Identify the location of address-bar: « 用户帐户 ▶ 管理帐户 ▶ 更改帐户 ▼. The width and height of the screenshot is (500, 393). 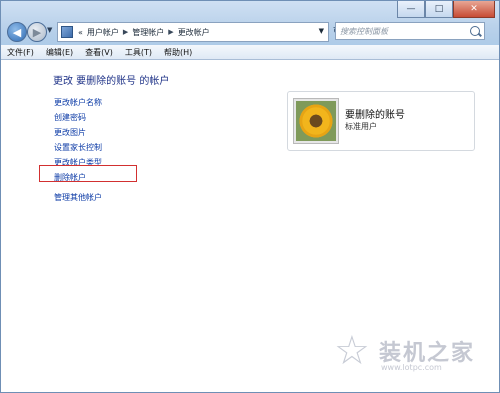
(193, 32).